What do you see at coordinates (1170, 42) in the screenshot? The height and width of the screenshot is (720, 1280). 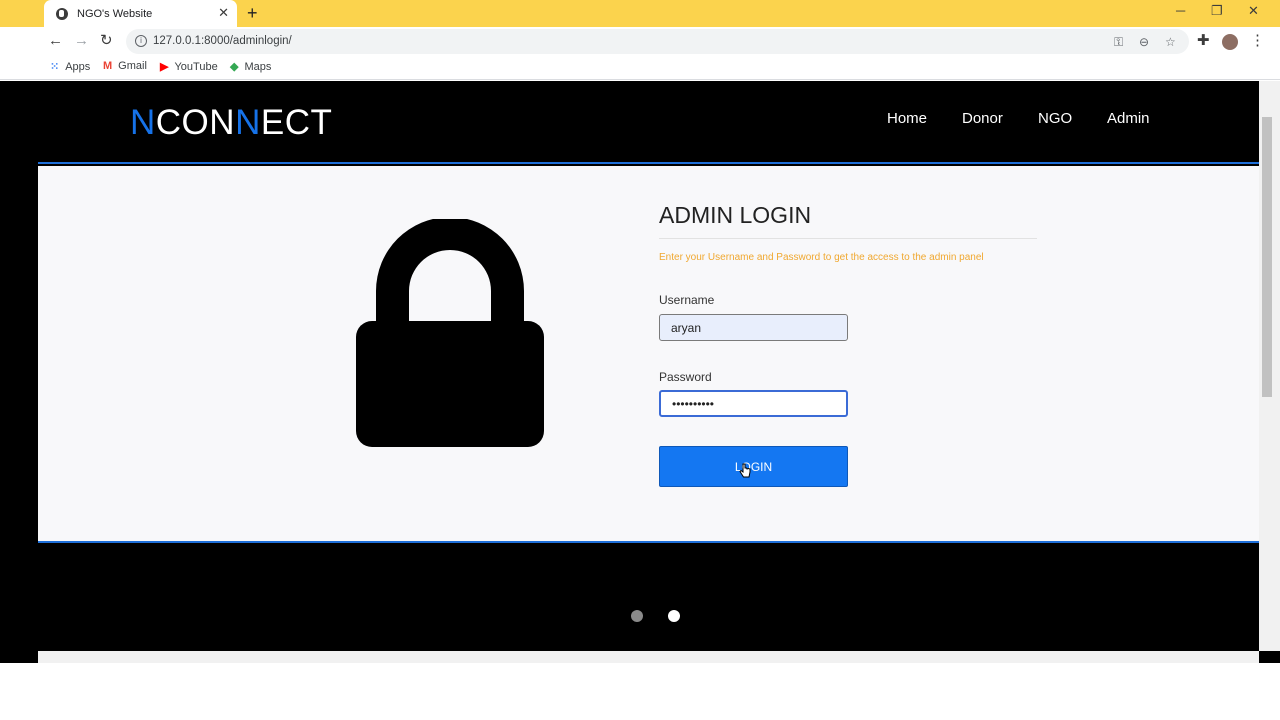 I see `bookmark-star-icon: ☆` at bounding box center [1170, 42].